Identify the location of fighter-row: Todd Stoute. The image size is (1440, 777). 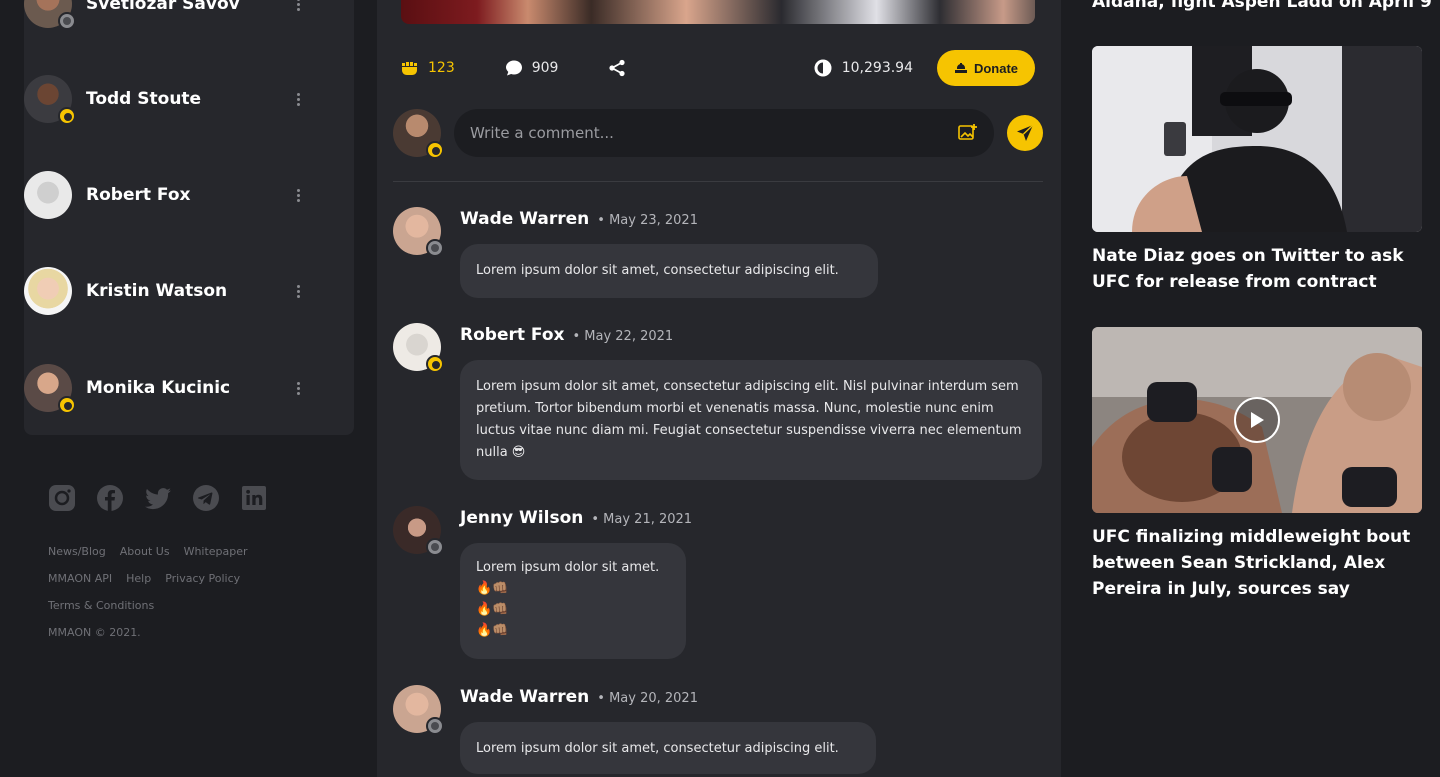
(165, 100).